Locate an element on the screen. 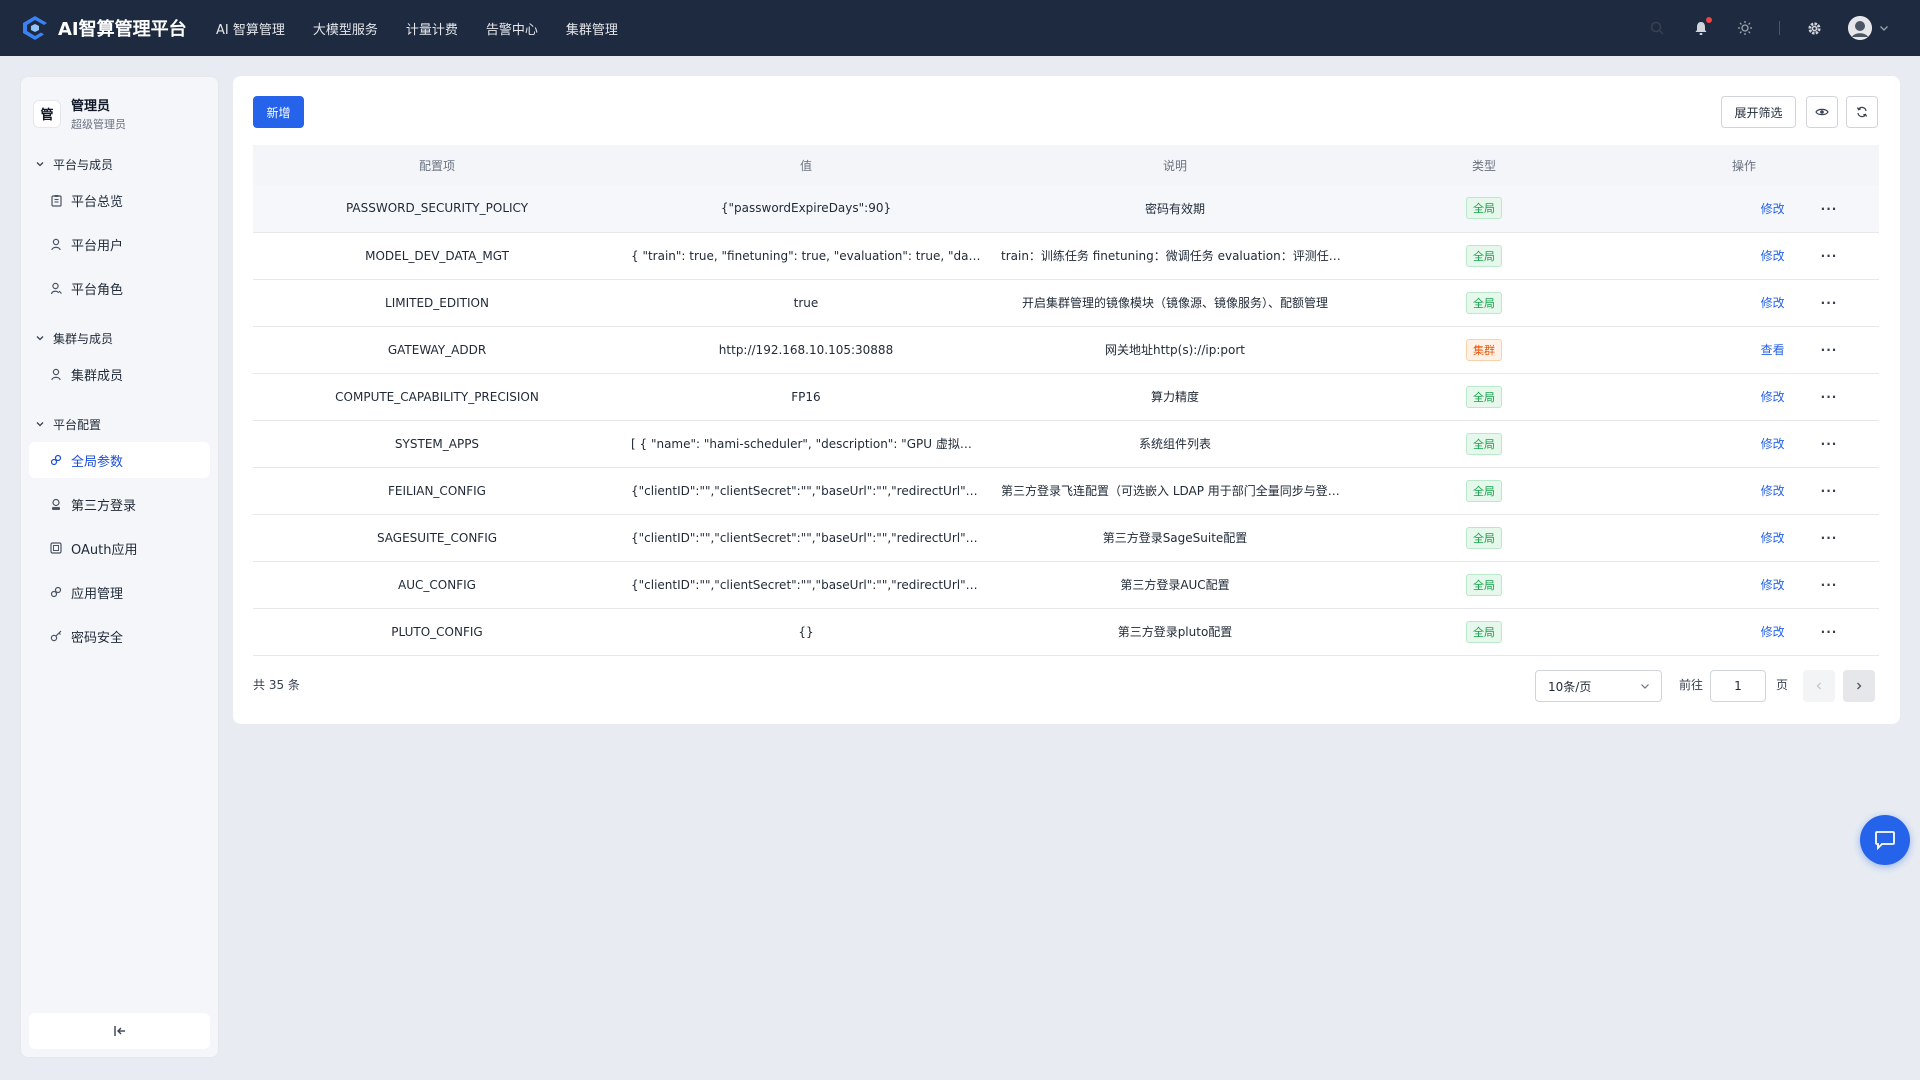 Image resolution: width=1920 pixels, height=1080 pixels. table-header-row: 配置项 值 说明 类型 操作 is located at coordinates (1066, 165).